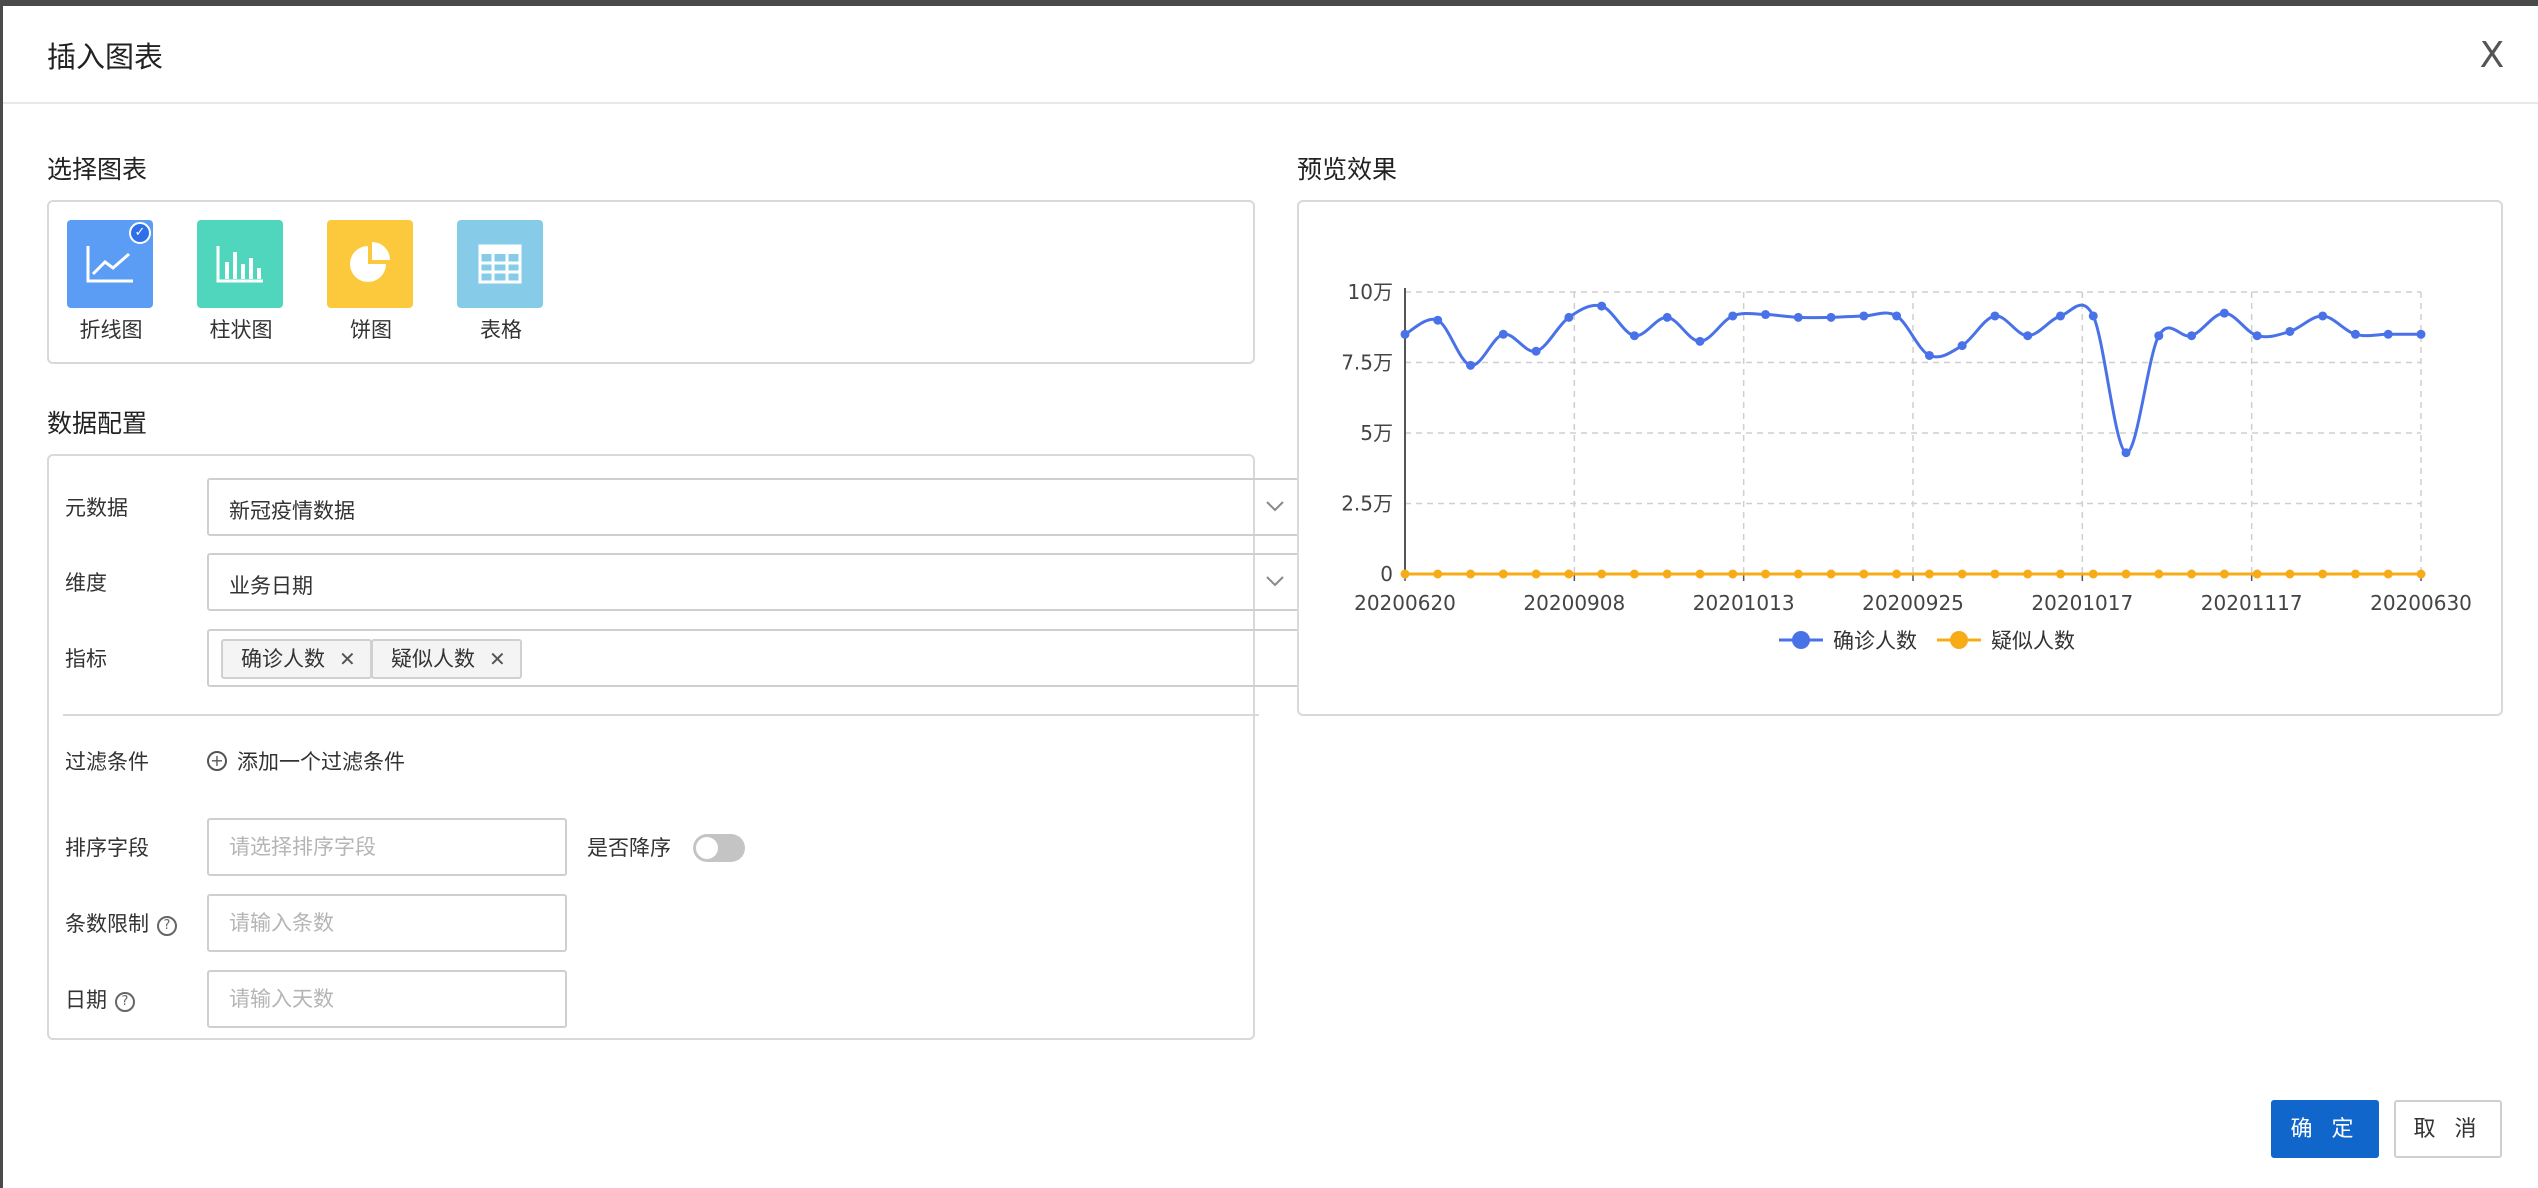 The width and height of the screenshot is (2538, 1188). Describe the element at coordinates (1574, 603) in the screenshot. I see `x-tick-label: 20200908` at that location.